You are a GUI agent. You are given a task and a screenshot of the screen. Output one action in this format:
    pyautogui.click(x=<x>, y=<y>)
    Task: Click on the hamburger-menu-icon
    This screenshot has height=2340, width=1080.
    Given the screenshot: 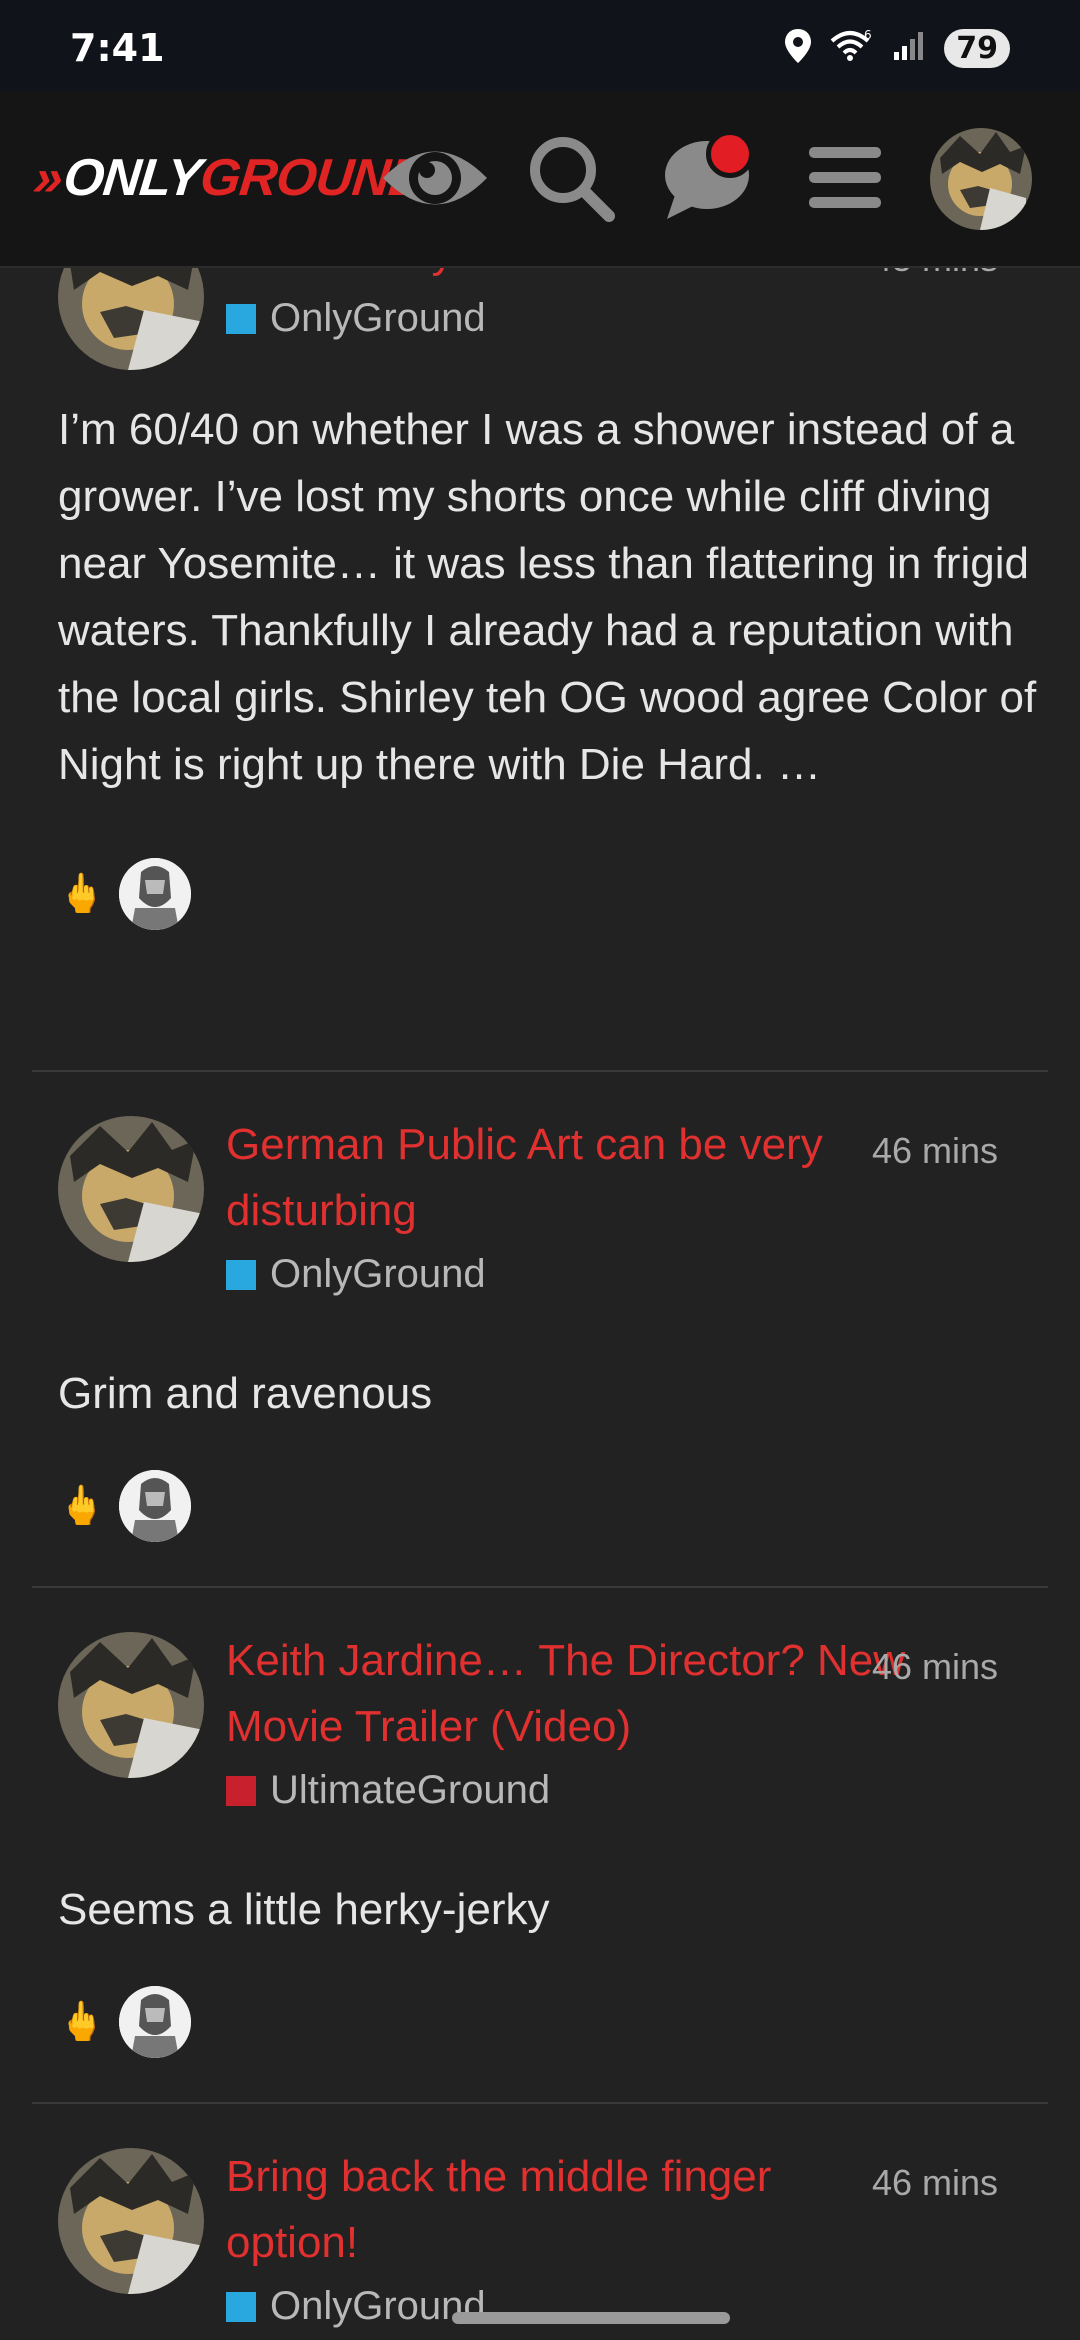 What is the action you would take?
    pyautogui.click(x=845, y=180)
    